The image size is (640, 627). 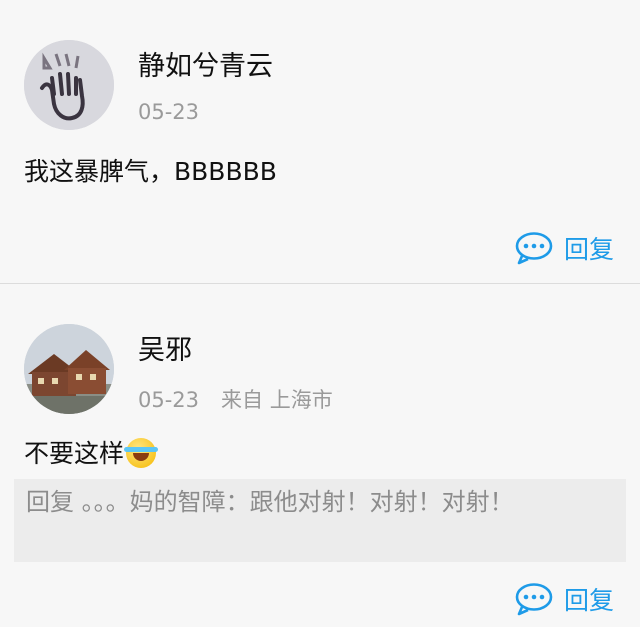 What do you see at coordinates (277, 400) in the screenshot?
I see `comment-source: 来自 上海市` at bounding box center [277, 400].